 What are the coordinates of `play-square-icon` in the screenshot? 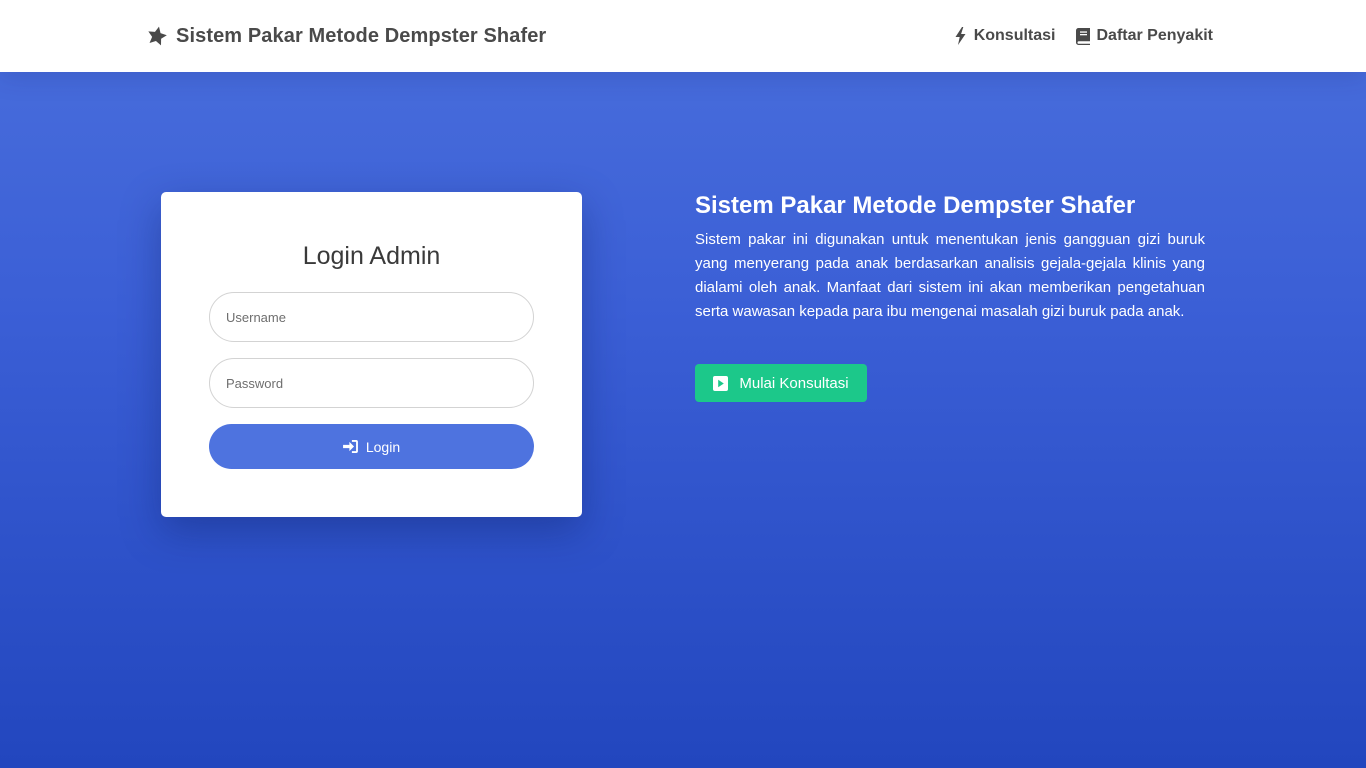 It's located at (721, 383).